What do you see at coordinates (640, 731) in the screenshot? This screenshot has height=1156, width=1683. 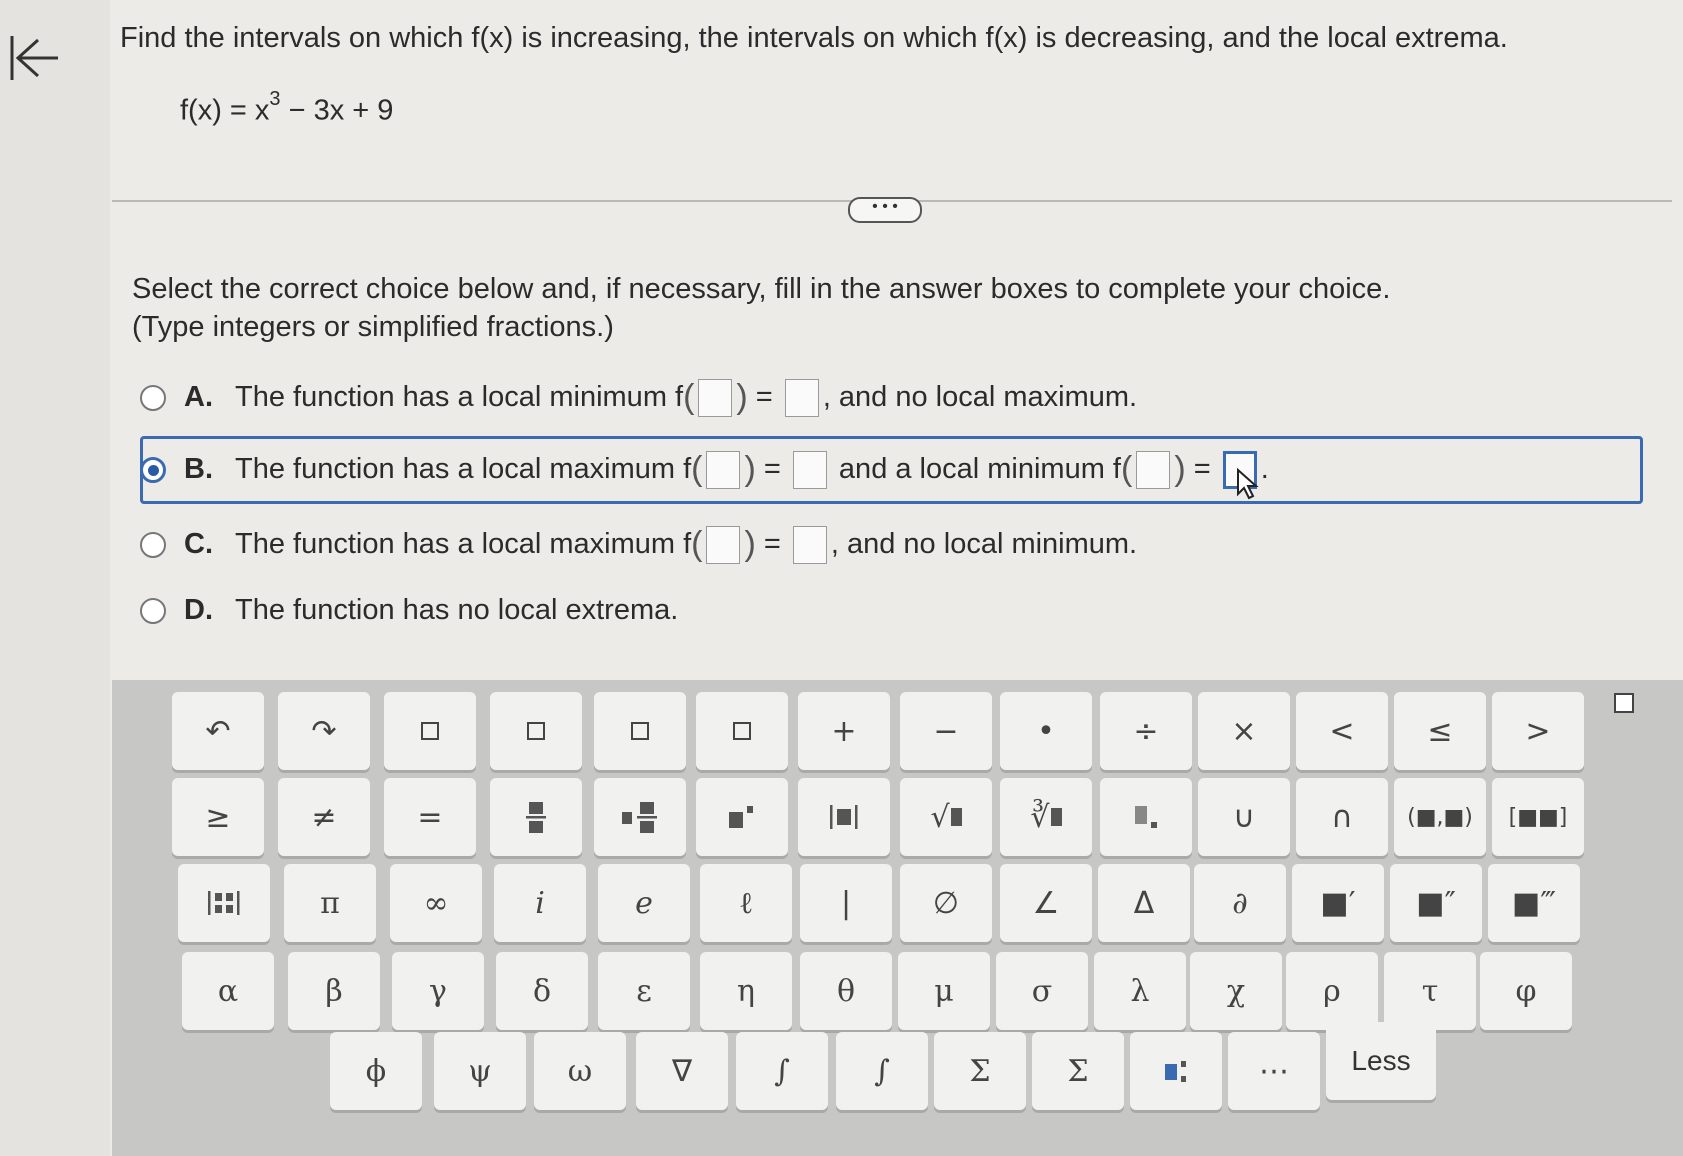 I see `exponent-key` at bounding box center [640, 731].